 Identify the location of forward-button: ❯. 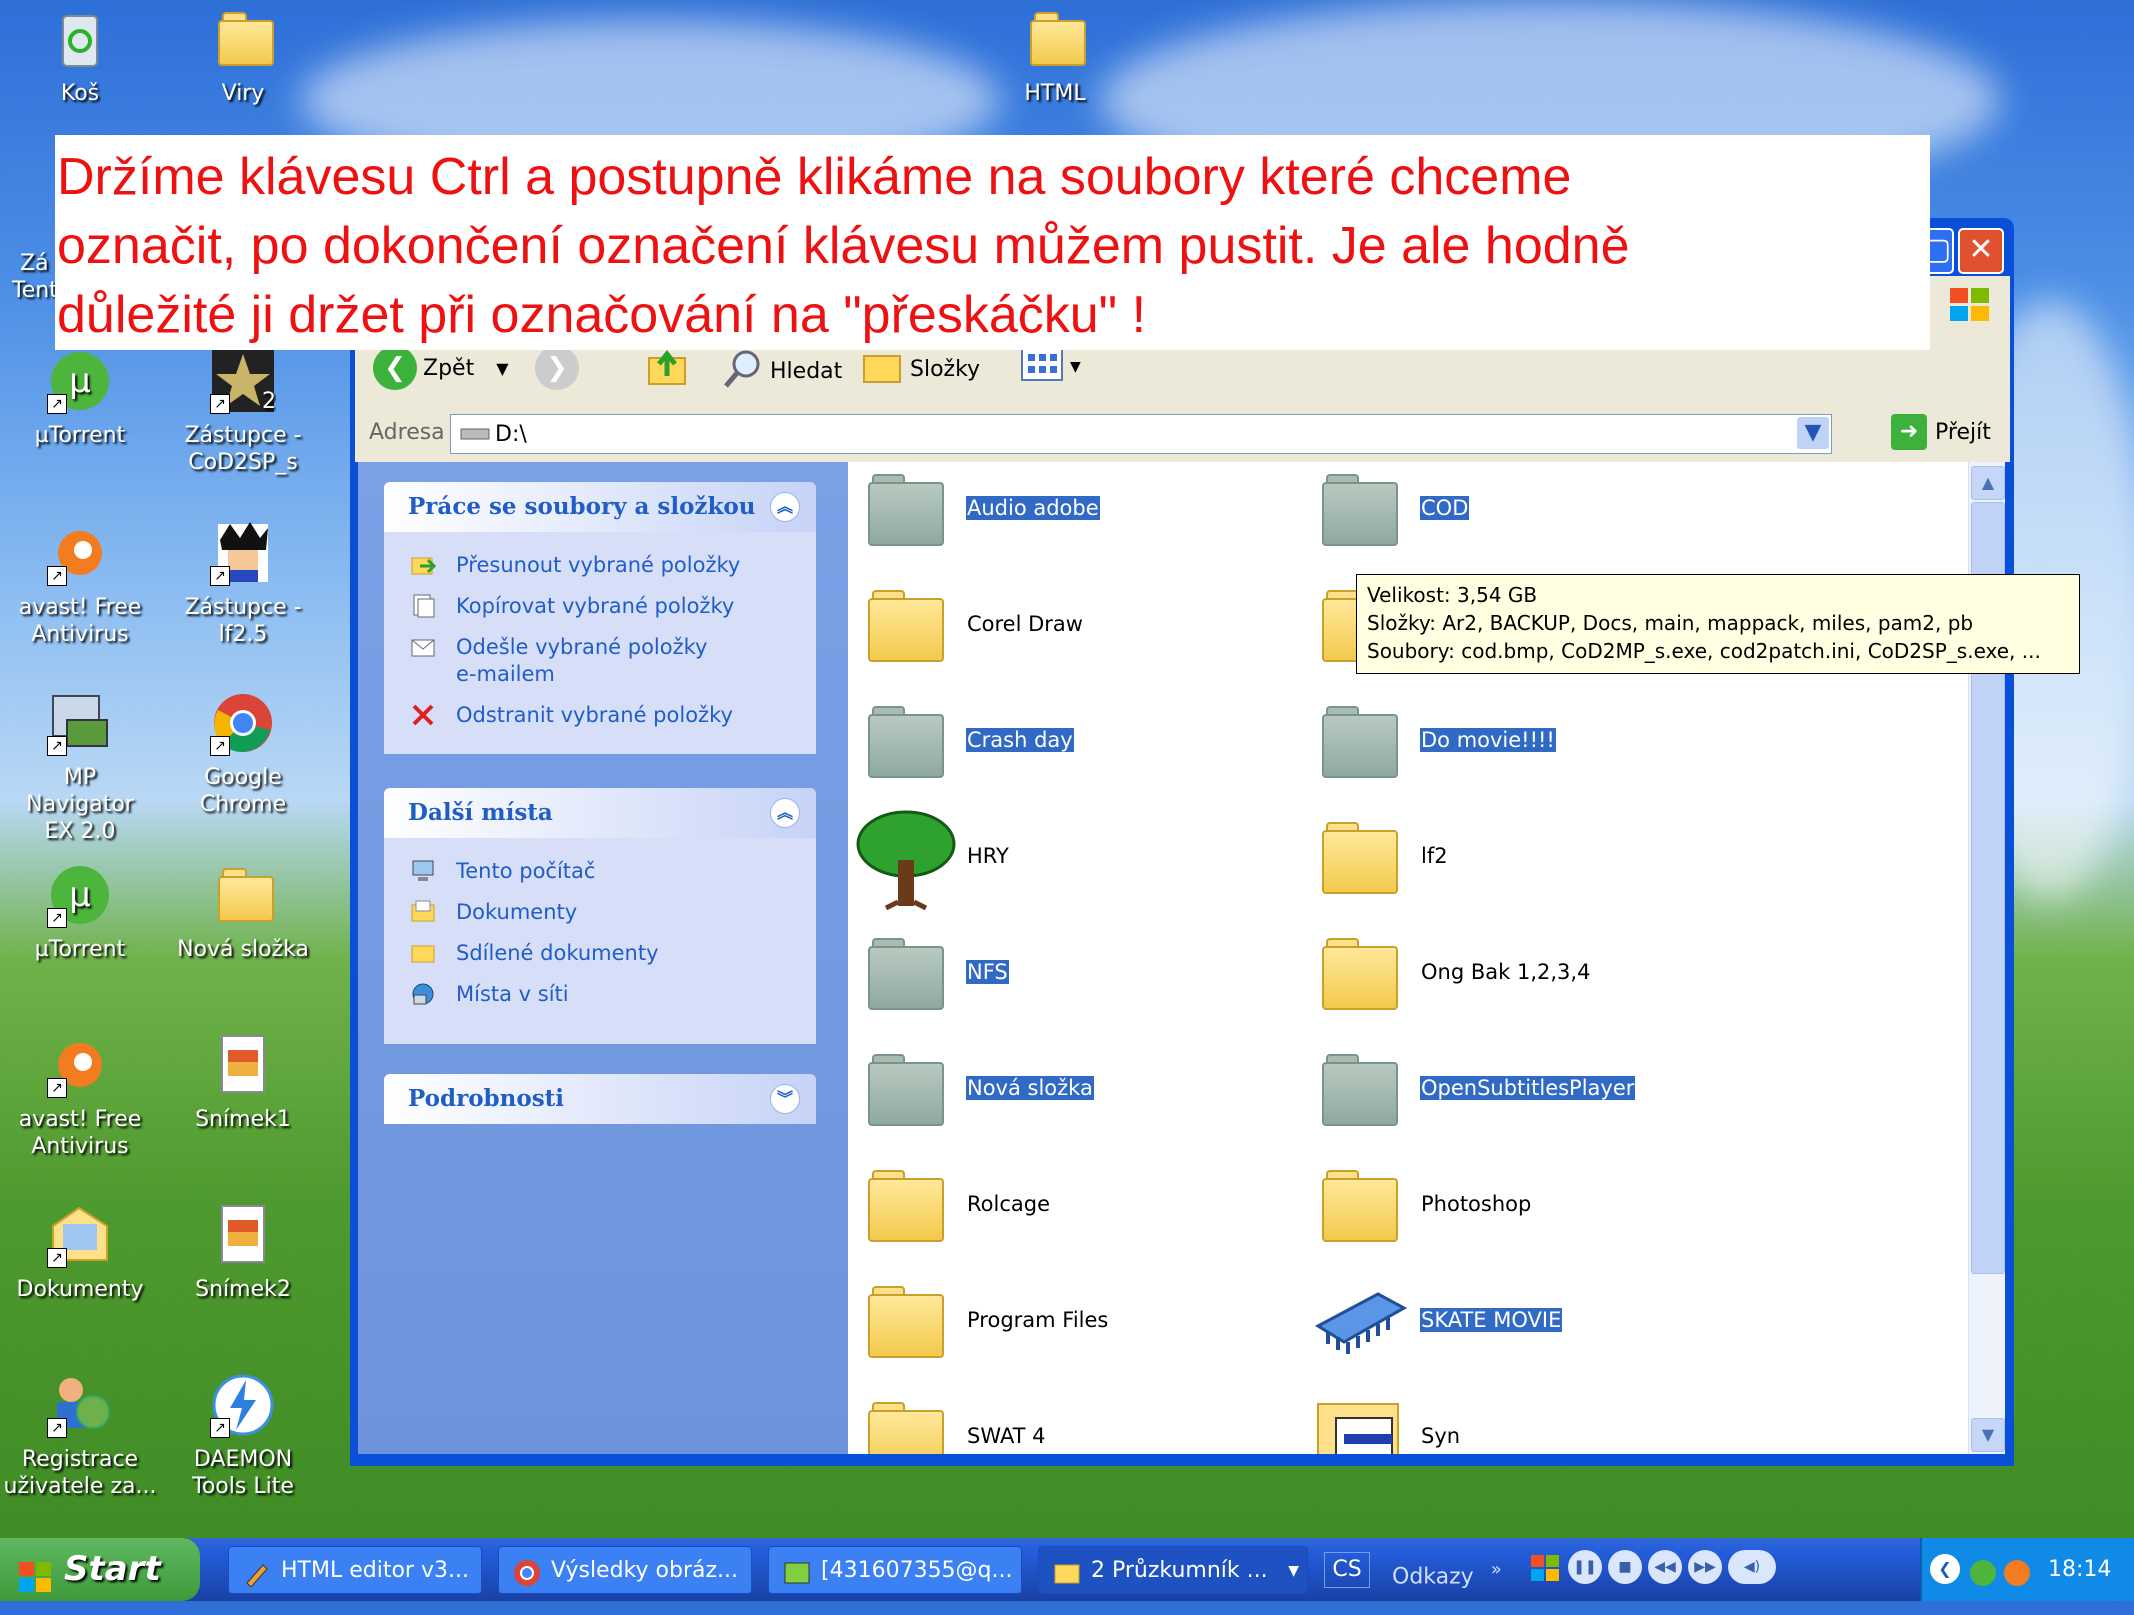
(557, 368).